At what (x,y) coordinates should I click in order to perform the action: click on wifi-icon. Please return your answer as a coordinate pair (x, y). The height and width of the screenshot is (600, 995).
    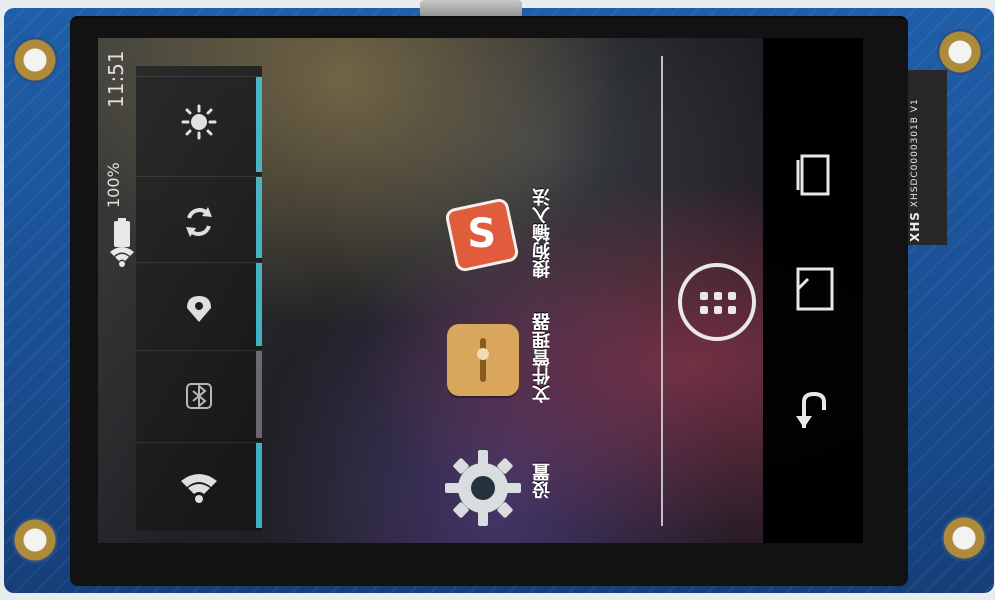
    Looking at the image, I should click on (199, 488).